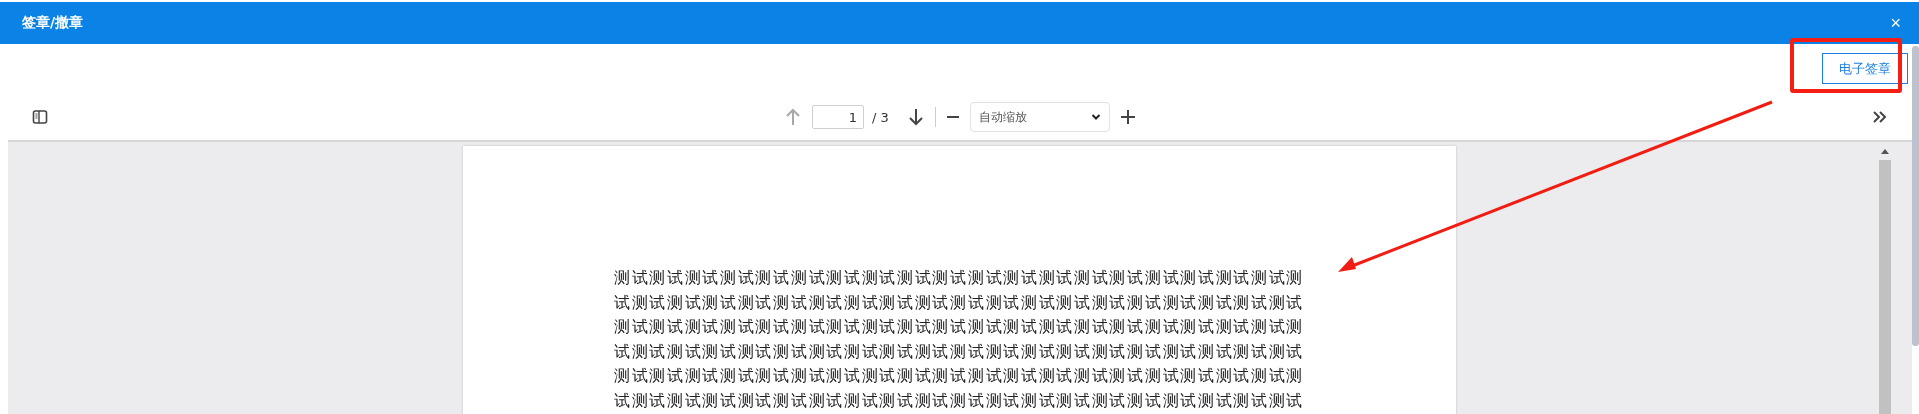 This screenshot has height=414, width=1919. I want to click on sidebar-toggle-icon, so click(40, 117).